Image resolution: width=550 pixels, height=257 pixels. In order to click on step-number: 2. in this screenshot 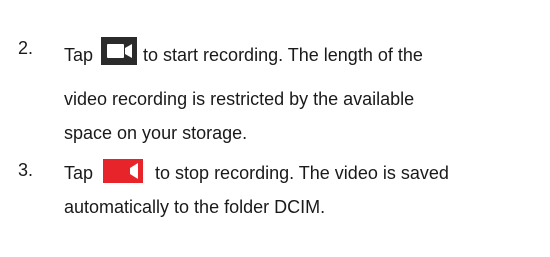, I will do `click(26, 48)`.